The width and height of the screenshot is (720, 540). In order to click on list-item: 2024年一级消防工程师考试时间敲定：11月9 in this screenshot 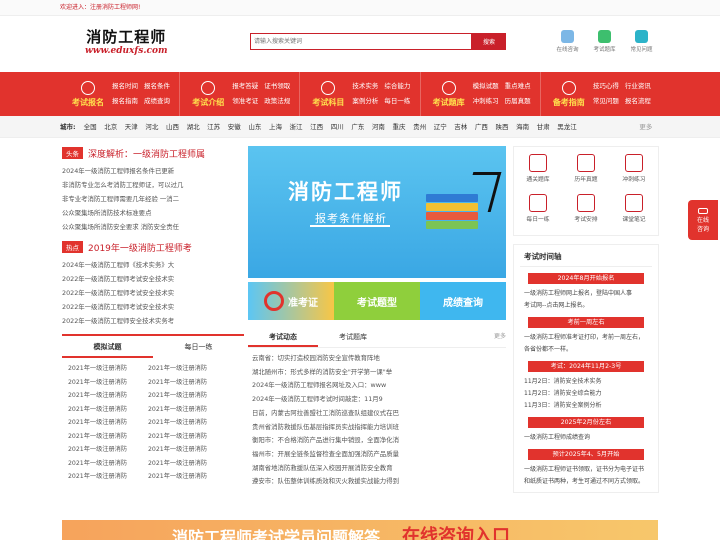, I will do `click(379, 400)`.